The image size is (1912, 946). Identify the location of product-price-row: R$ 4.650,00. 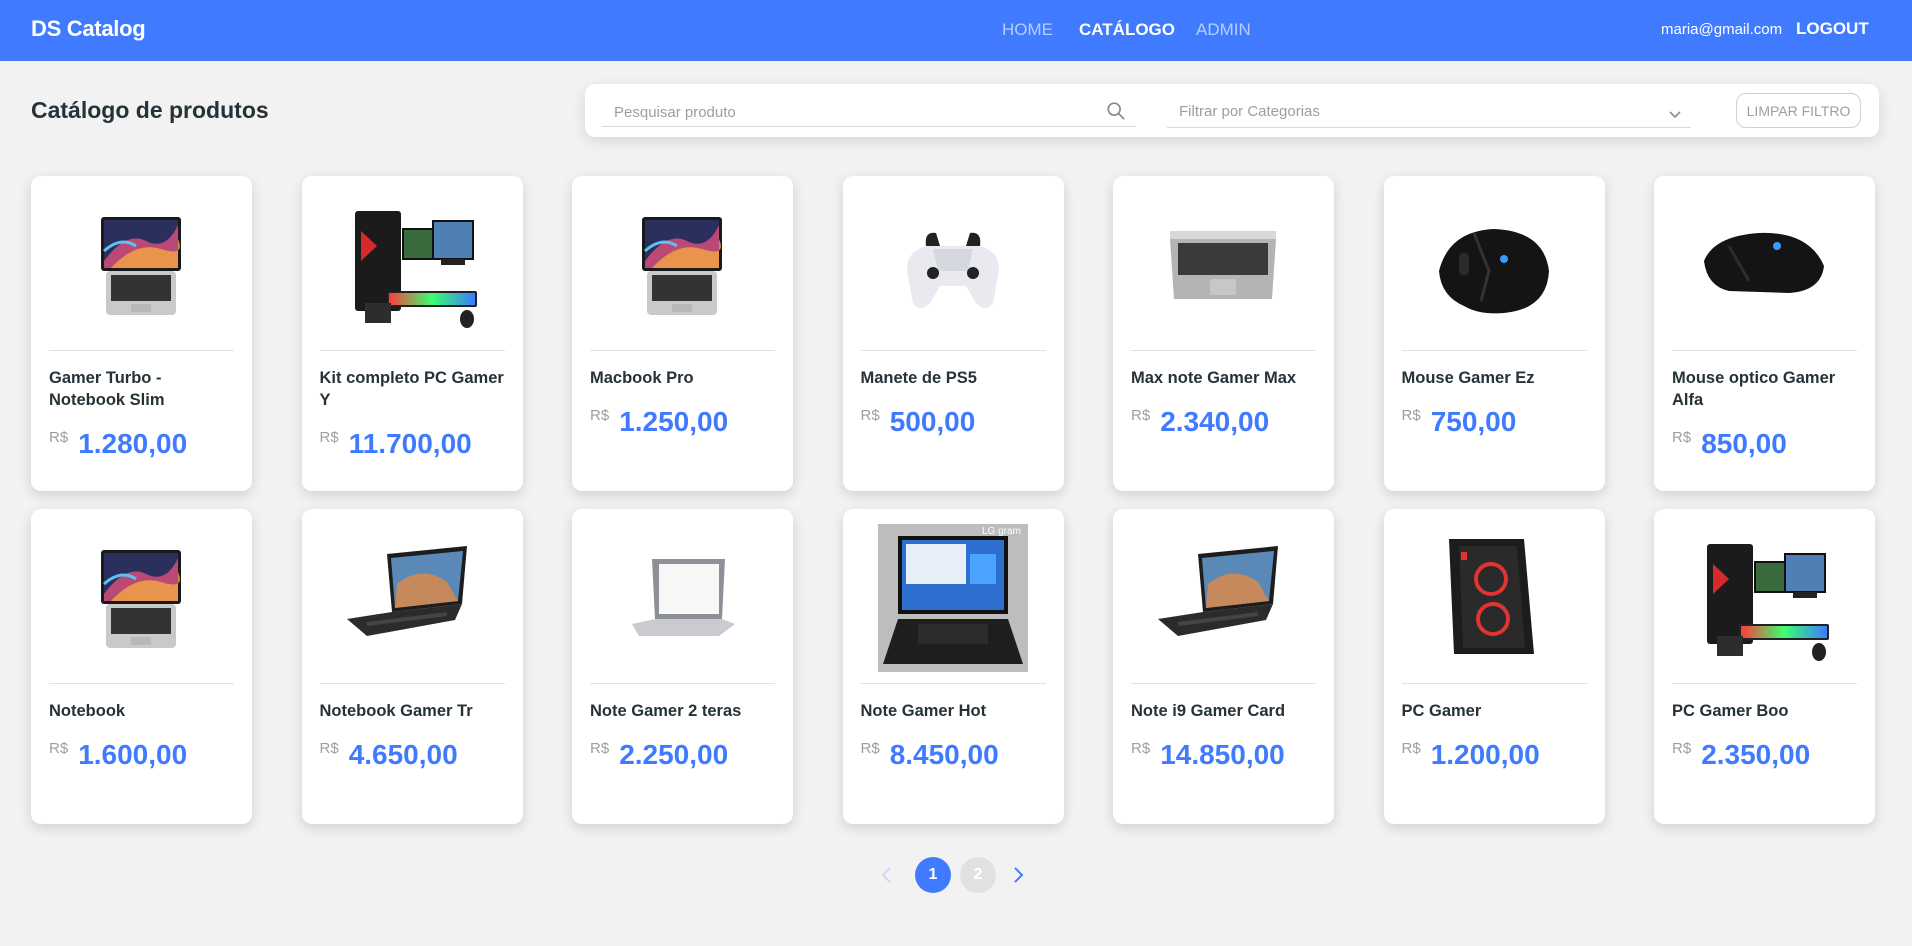
(389, 755).